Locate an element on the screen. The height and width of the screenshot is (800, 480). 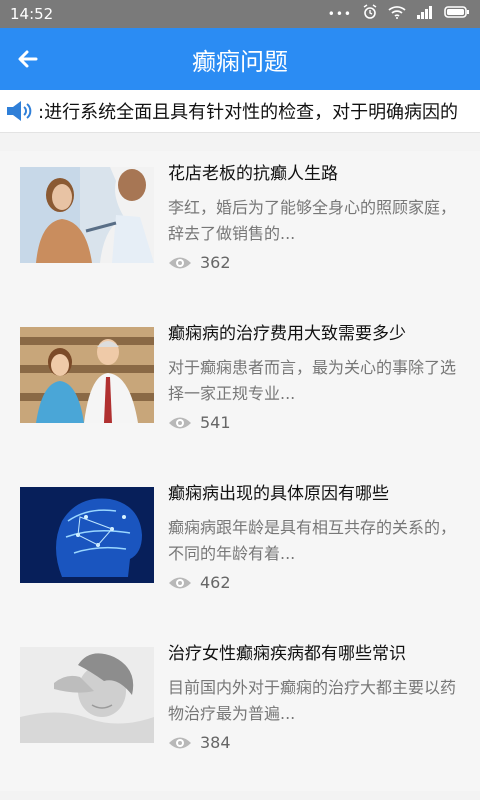
status-icons: ••• is located at coordinates (399, 14).